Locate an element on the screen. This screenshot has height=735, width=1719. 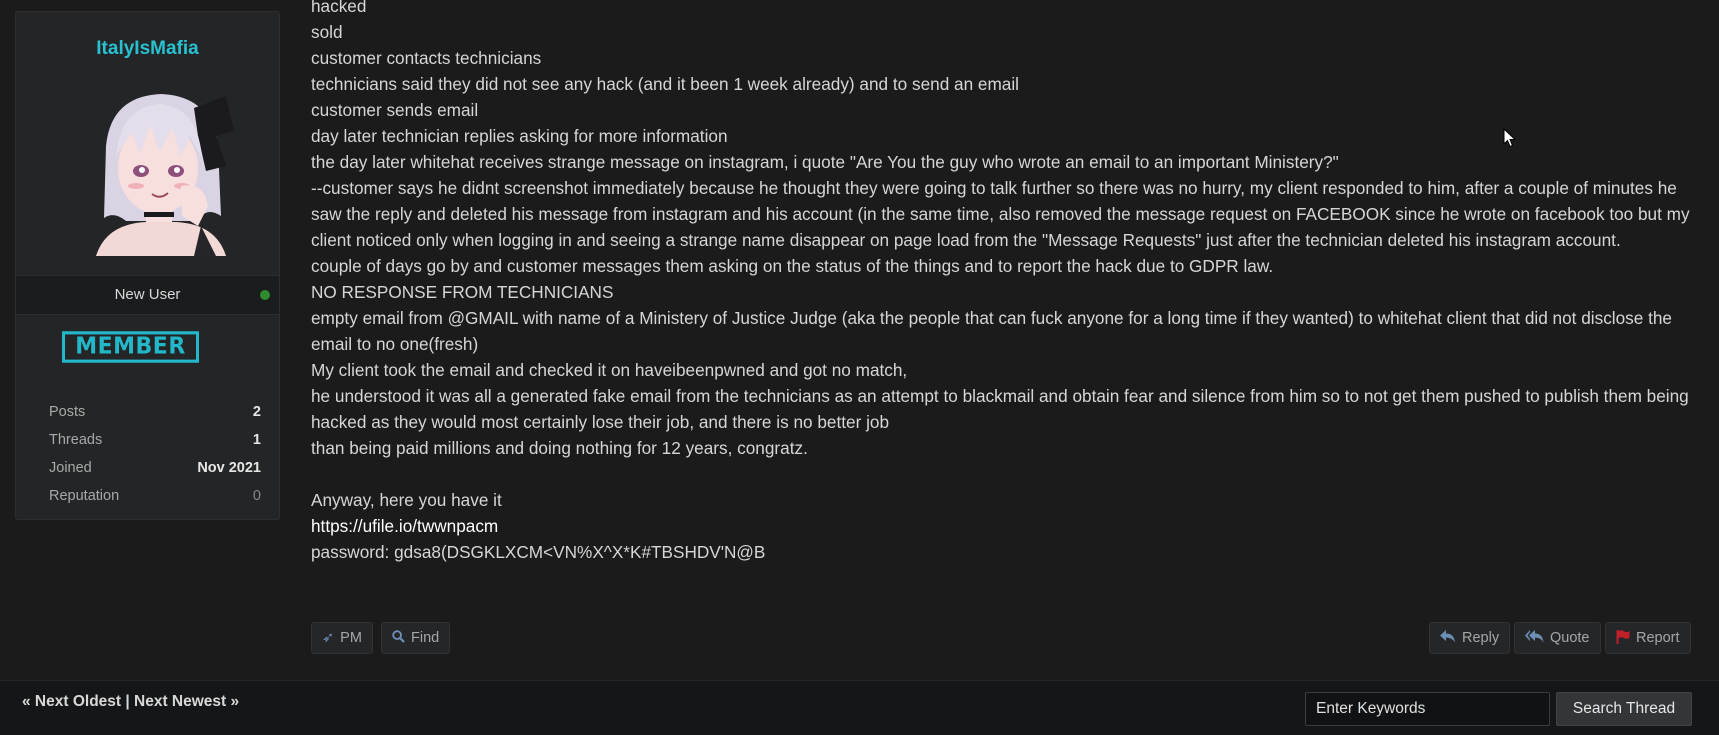
user-title: New User is located at coordinates (147, 294).